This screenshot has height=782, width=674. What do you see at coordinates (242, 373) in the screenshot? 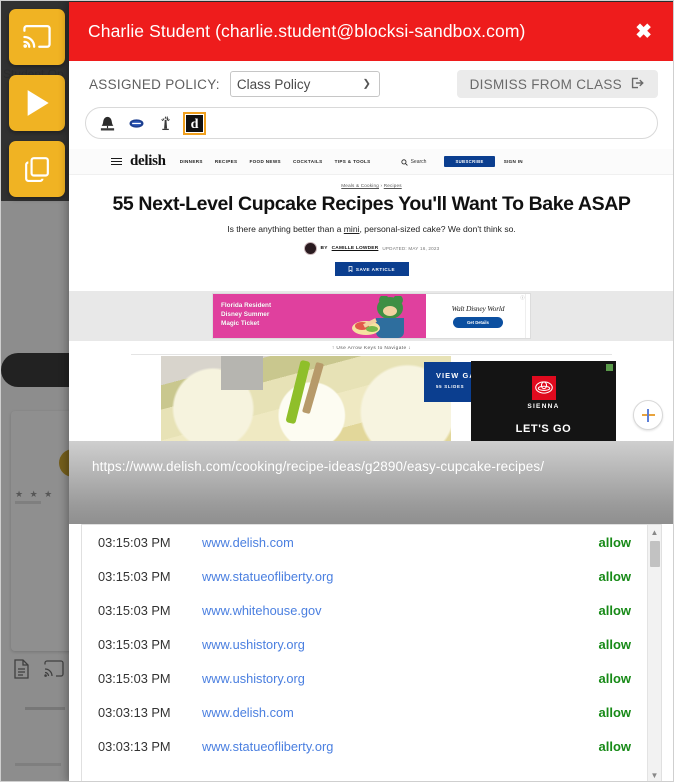
I see `gallery-image-detail` at bounding box center [242, 373].